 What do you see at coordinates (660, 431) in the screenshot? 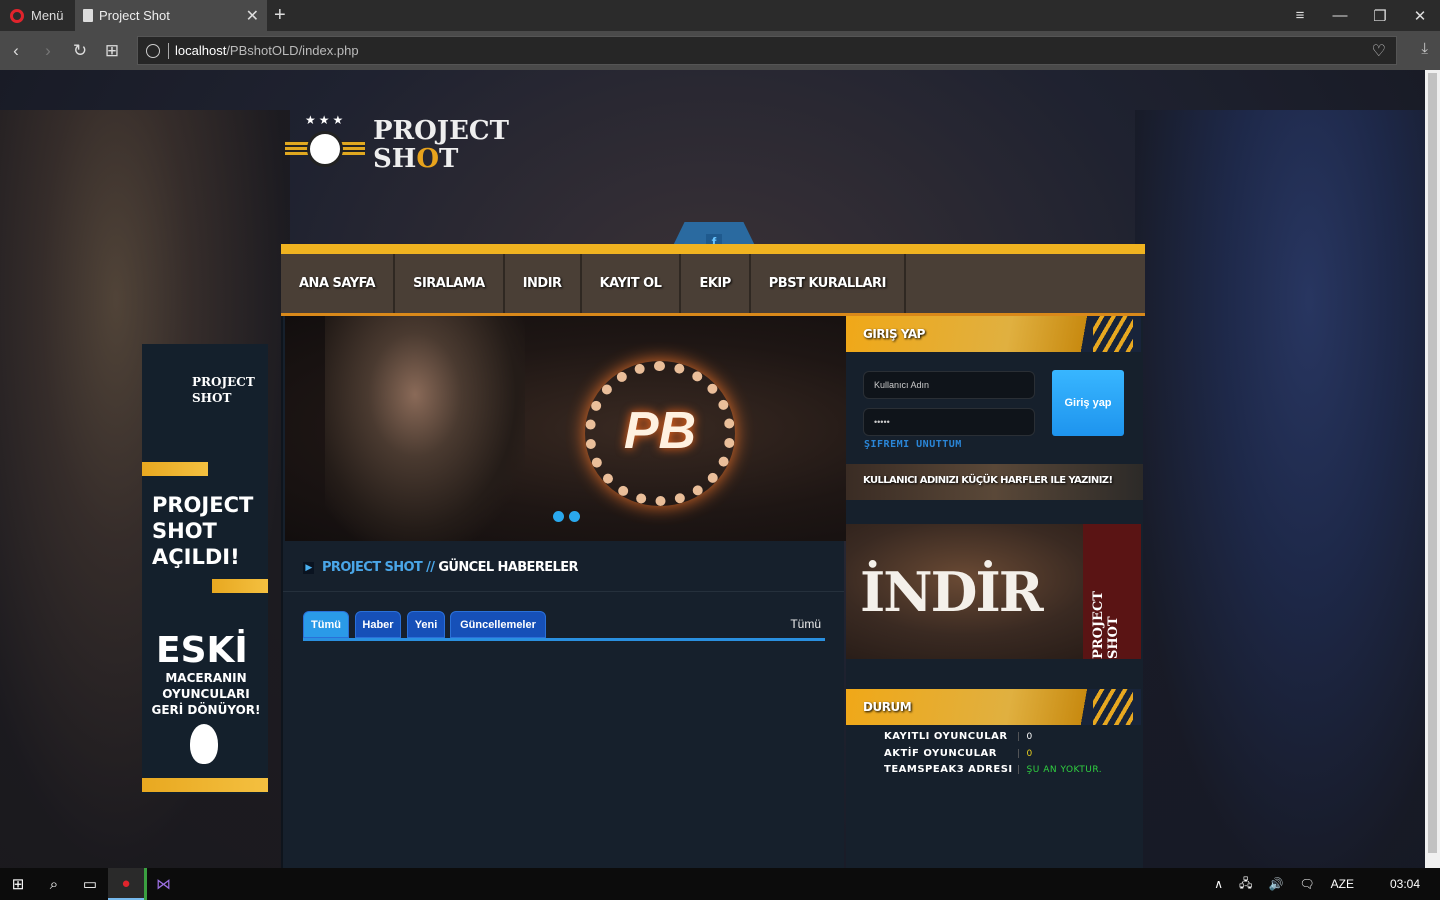
I see `pb-logo: PB` at bounding box center [660, 431].